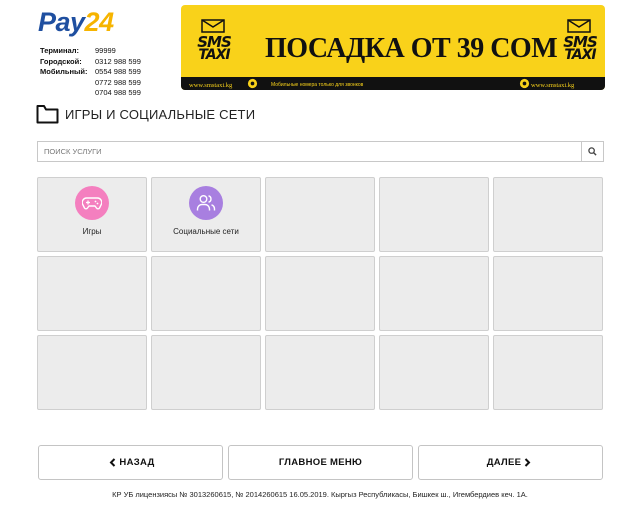  Describe the element at coordinates (99, 22) in the screenshot. I see `logo-part-24: 24` at that location.